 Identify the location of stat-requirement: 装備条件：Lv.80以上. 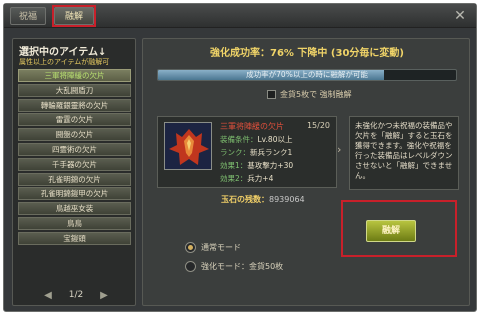
(256, 139).